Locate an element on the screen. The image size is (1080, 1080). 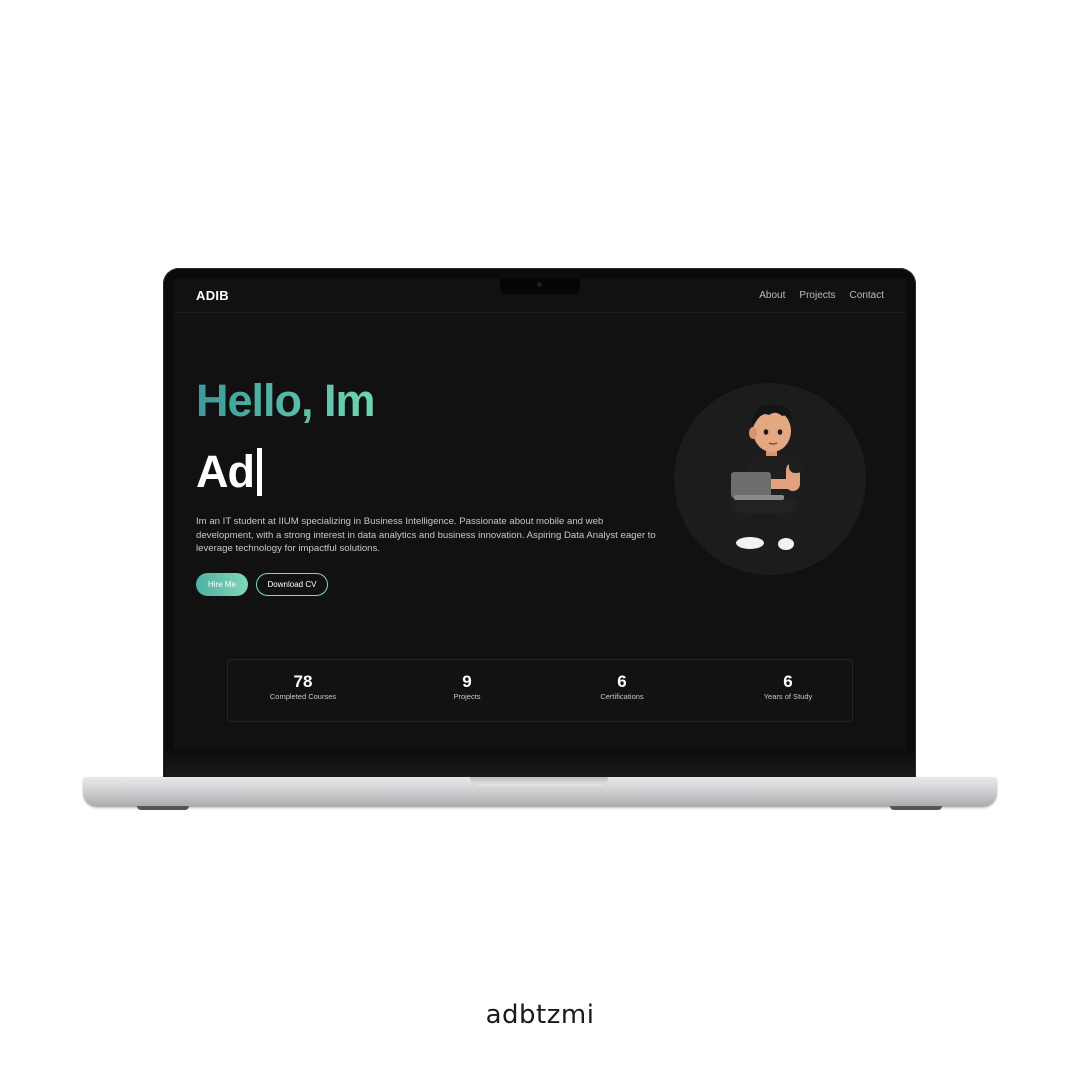
watermark-text: adbtzmi is located at coordinates (540, 1015).